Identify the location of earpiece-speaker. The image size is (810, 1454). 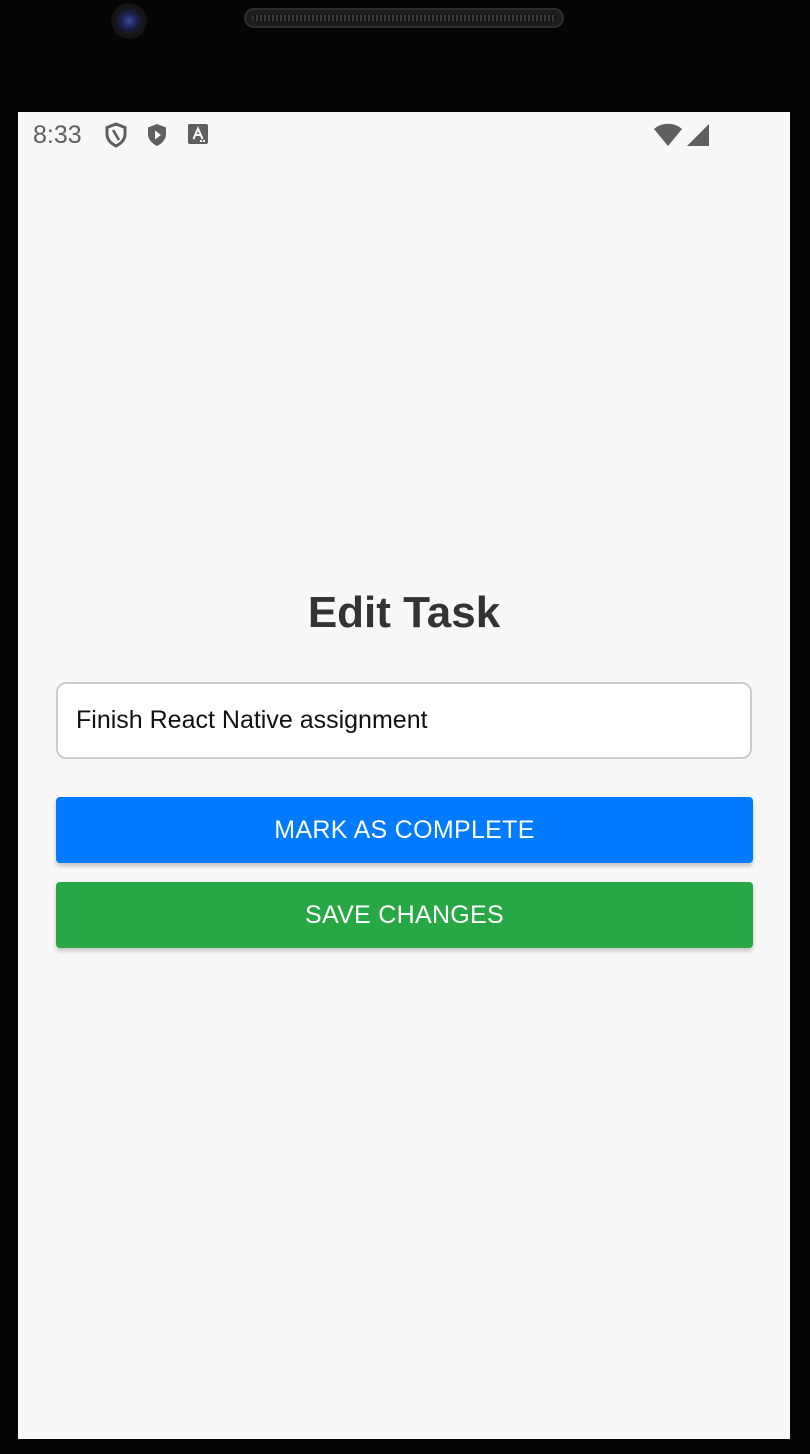
(404, 18).